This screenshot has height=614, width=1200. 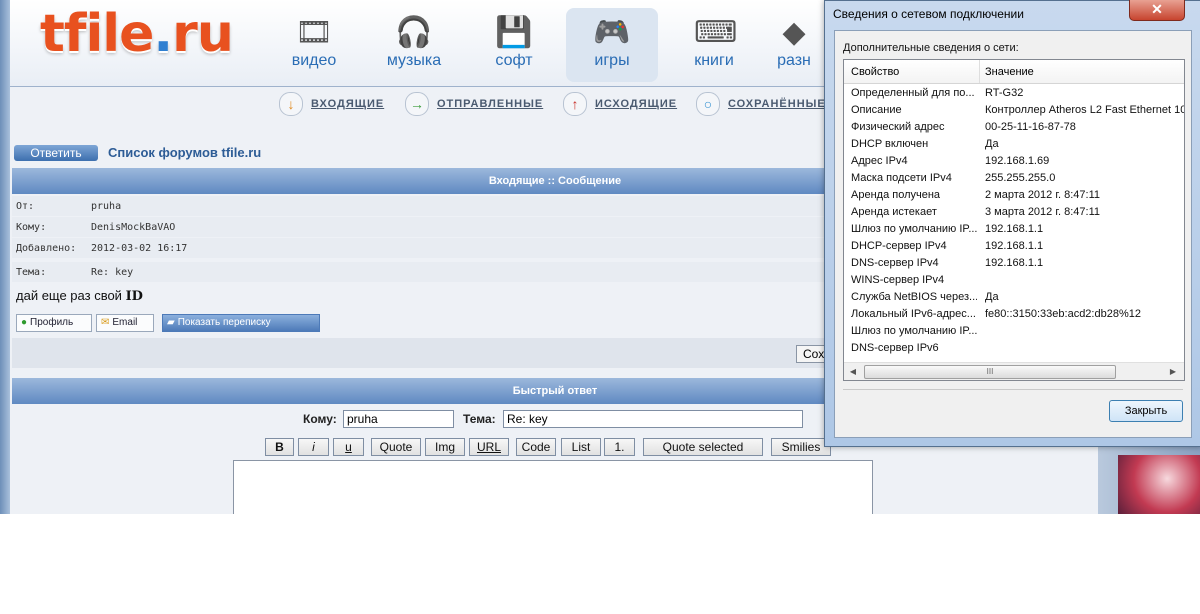 I want to click on side-artwork, so click(x=1159, y=484).